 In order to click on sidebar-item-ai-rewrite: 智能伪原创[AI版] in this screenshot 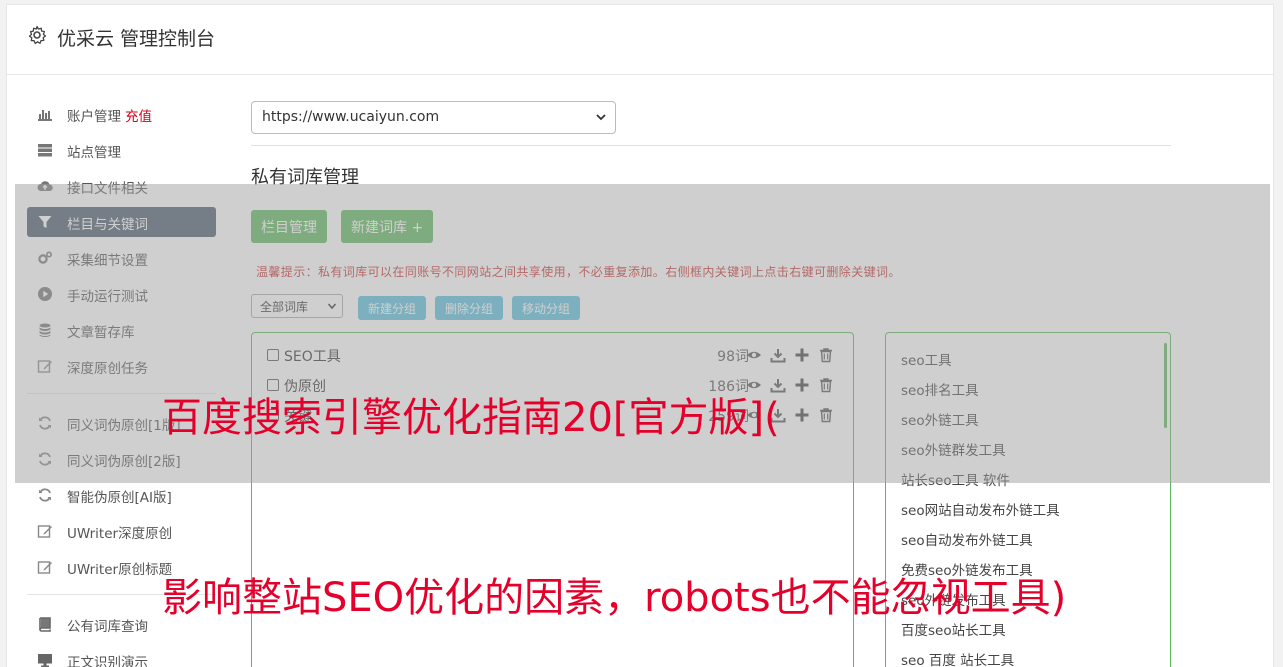, I will do `click(121, 495)`.